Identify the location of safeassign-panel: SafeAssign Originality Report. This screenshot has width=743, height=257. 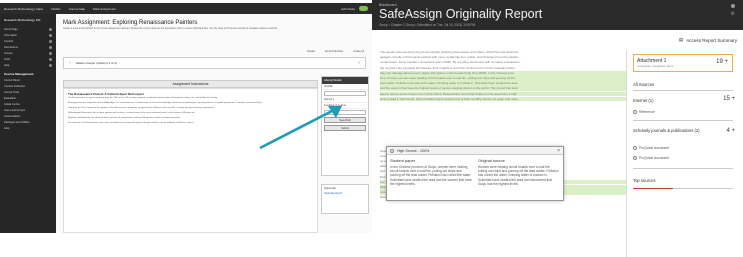
(345, 199).